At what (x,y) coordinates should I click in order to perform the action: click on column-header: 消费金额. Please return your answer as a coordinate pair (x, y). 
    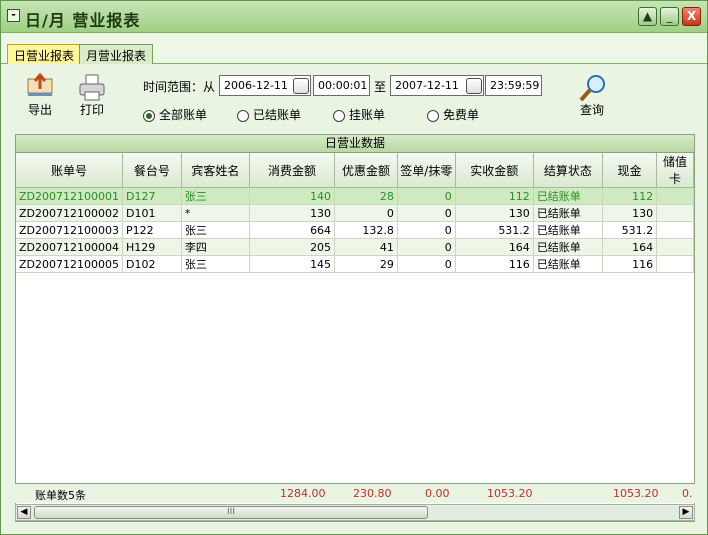
    Looking at the image, I should click on (292, 170).